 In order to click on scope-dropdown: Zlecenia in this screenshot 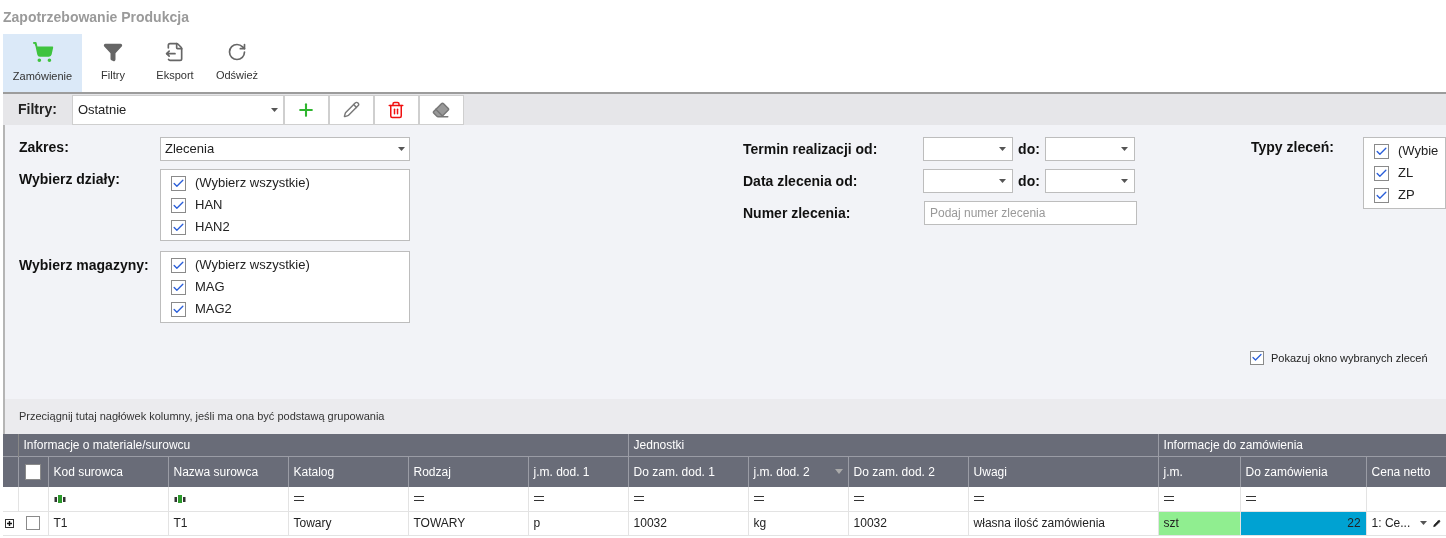, I will do `click(285, 149)`.